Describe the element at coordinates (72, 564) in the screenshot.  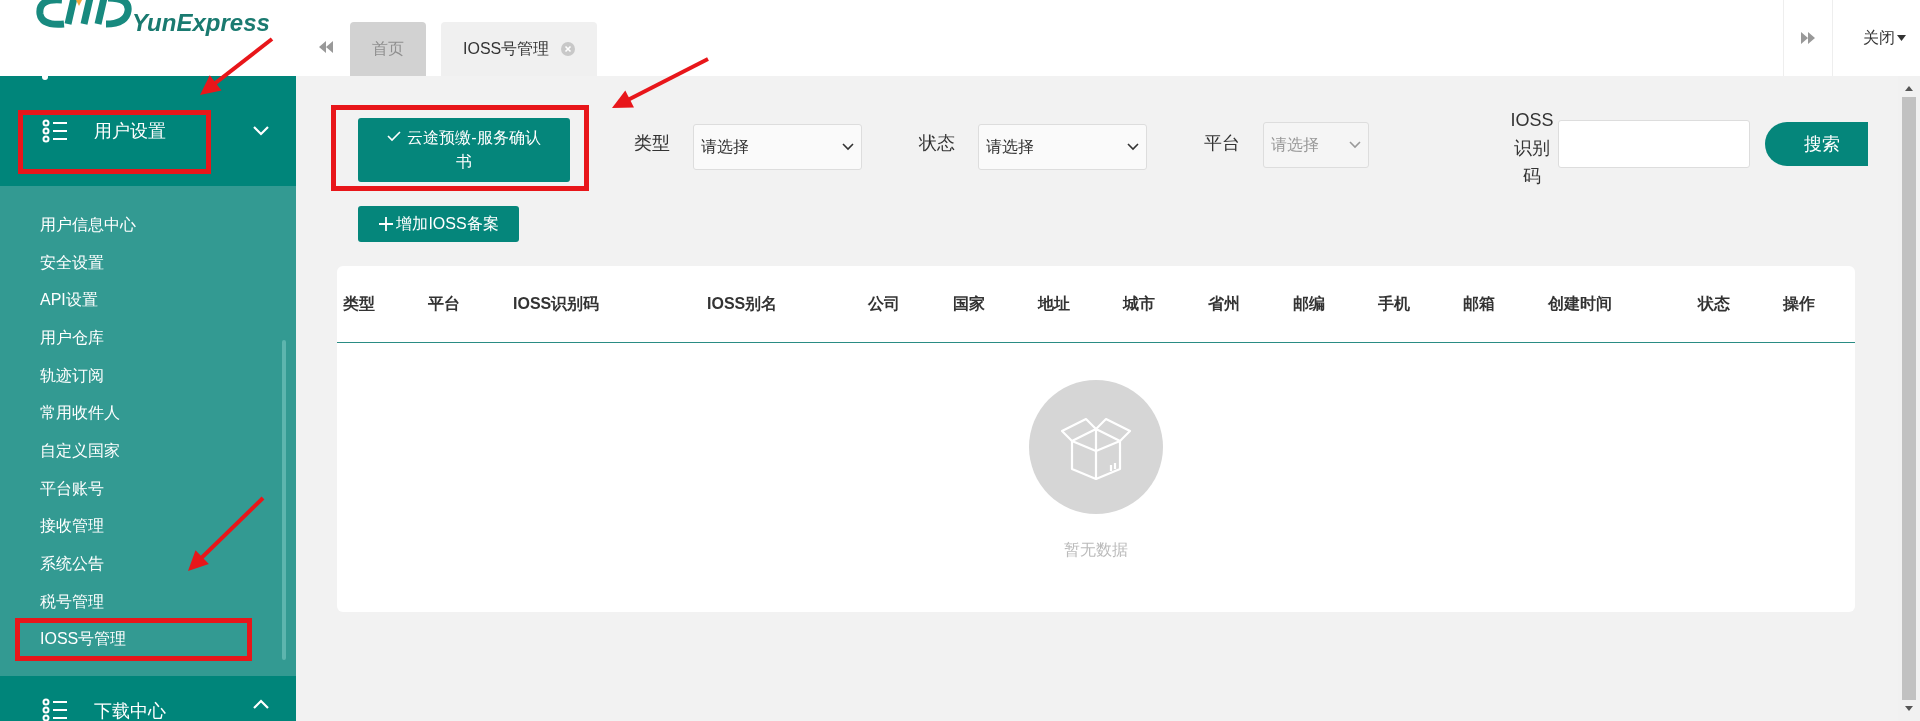
I see `menu-item: 系统公告` at that location.